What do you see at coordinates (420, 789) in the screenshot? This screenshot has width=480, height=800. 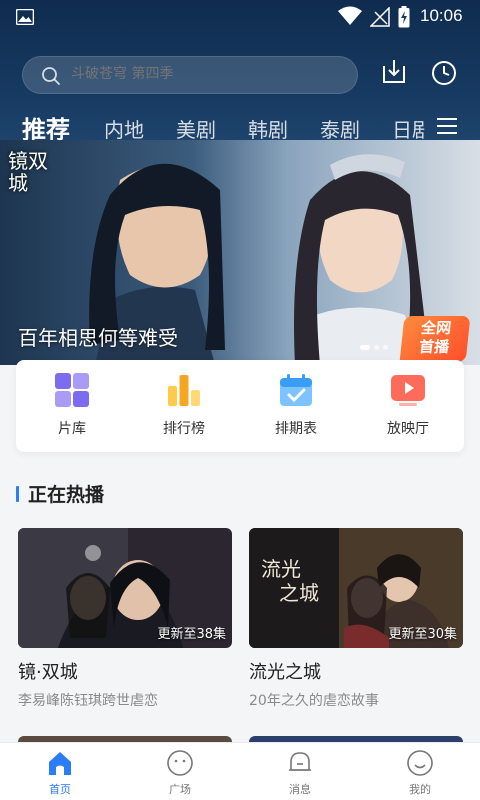 I see `nav-label: 我的` at bounding box center [420, 789].